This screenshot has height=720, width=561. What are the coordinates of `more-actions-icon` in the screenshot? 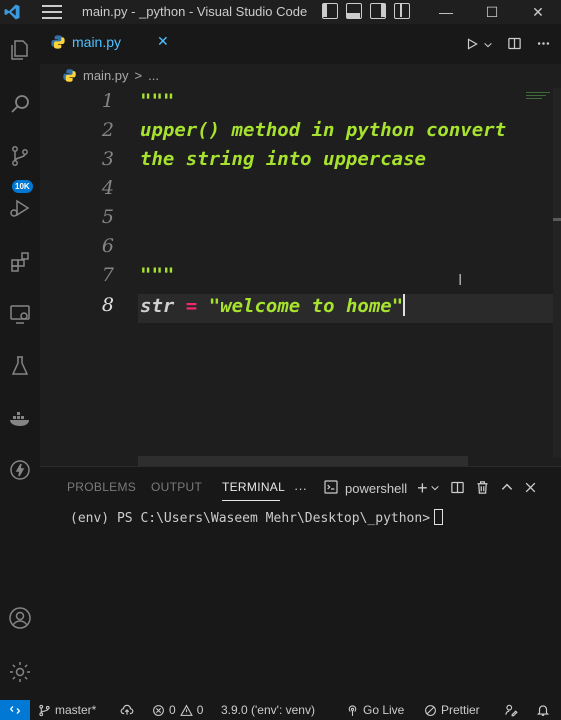 It's located at (543, 45).